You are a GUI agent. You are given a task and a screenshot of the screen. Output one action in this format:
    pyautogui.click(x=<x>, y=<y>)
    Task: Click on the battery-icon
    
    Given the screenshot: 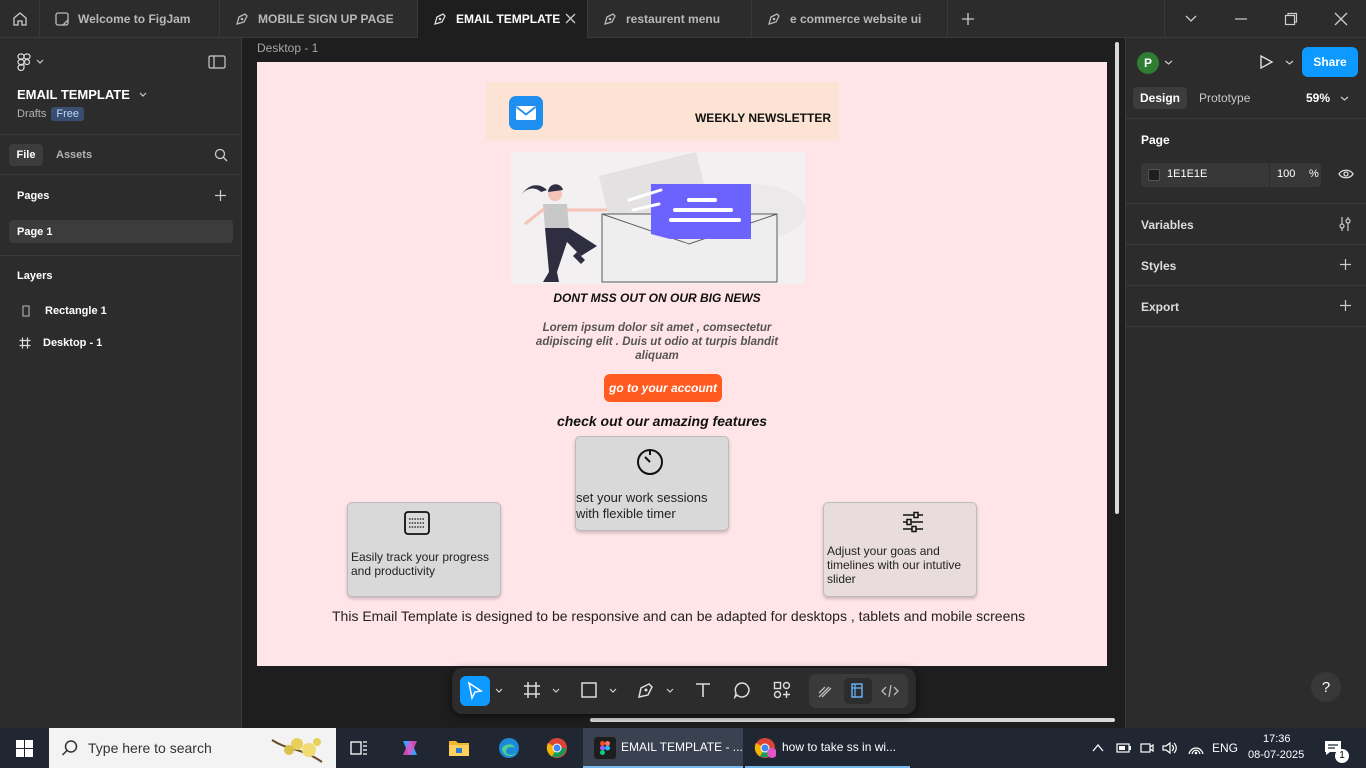 What is the action you would take?
    pyautogui.click(x=1124, y=748)
    